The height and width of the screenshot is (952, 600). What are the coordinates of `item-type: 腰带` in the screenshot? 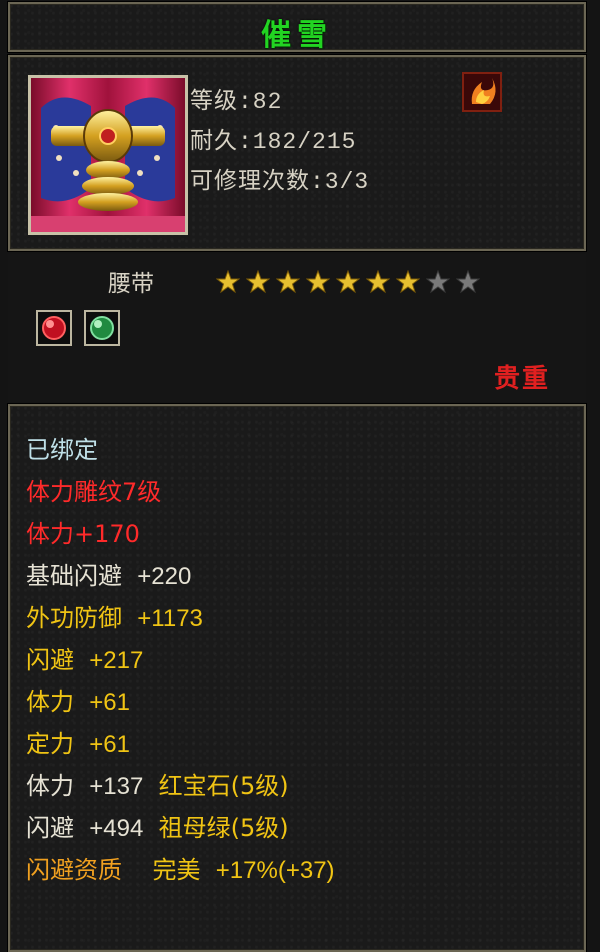 It's located at (131, 284).